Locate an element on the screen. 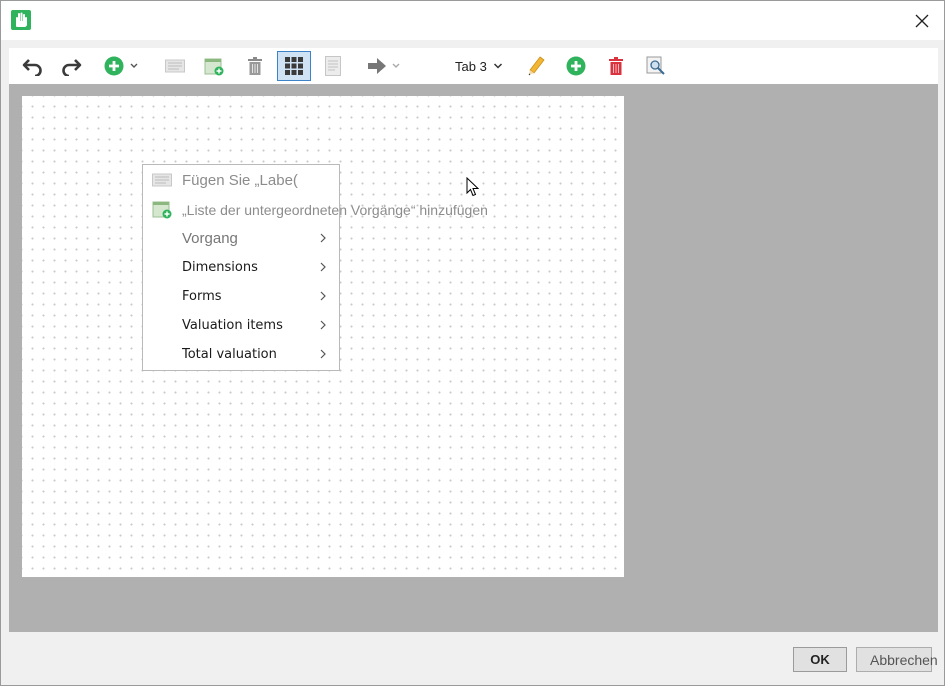  menu-item-label: Fügen Sie „Labe( is located at coordinates (240, 180).